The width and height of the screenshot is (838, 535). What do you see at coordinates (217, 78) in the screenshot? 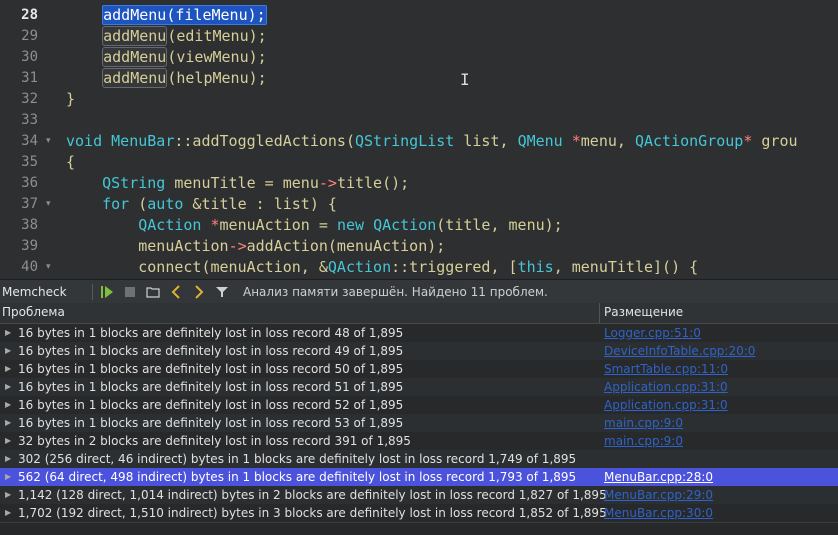
I see `code-token: (helpMenu);` at bounding box center [217, 78].